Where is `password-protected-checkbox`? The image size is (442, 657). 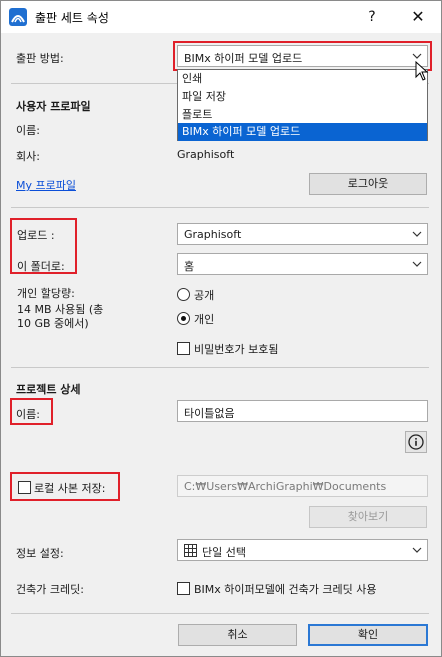 password-protected-checkbox is located at coordinates (183, 348).